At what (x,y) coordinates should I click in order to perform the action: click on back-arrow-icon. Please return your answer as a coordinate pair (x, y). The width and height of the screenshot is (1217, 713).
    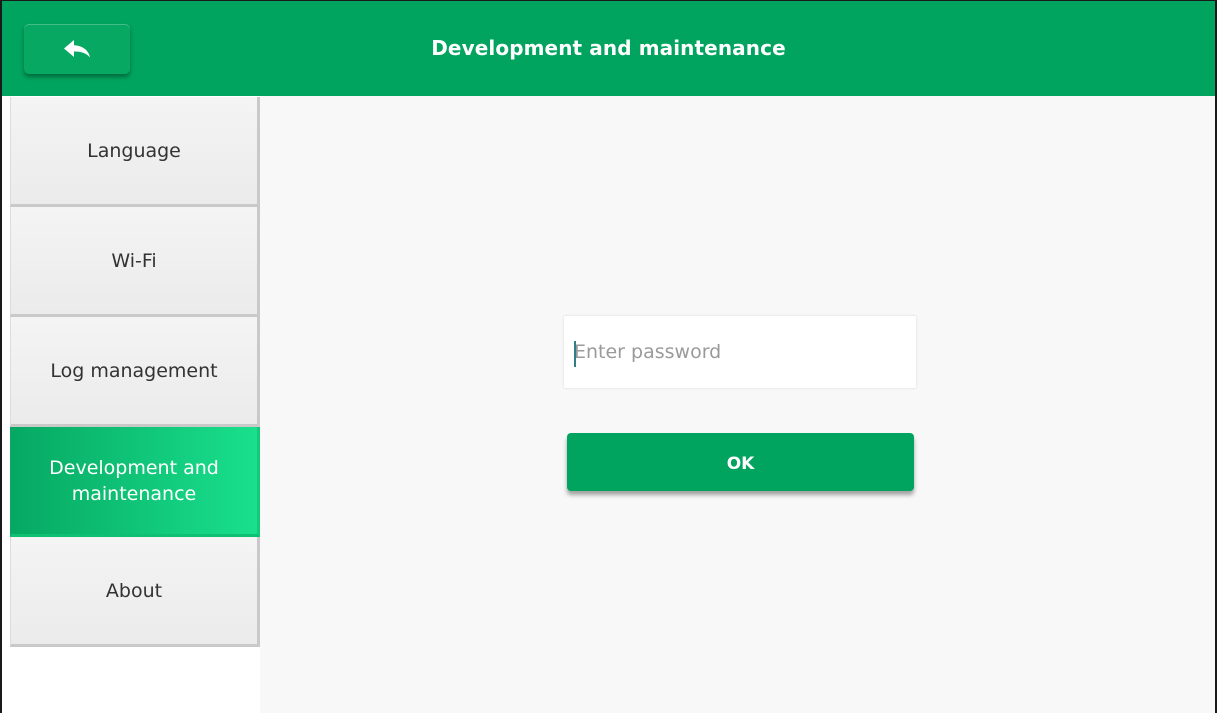
    Looking at the image, I should click on (77, 49).